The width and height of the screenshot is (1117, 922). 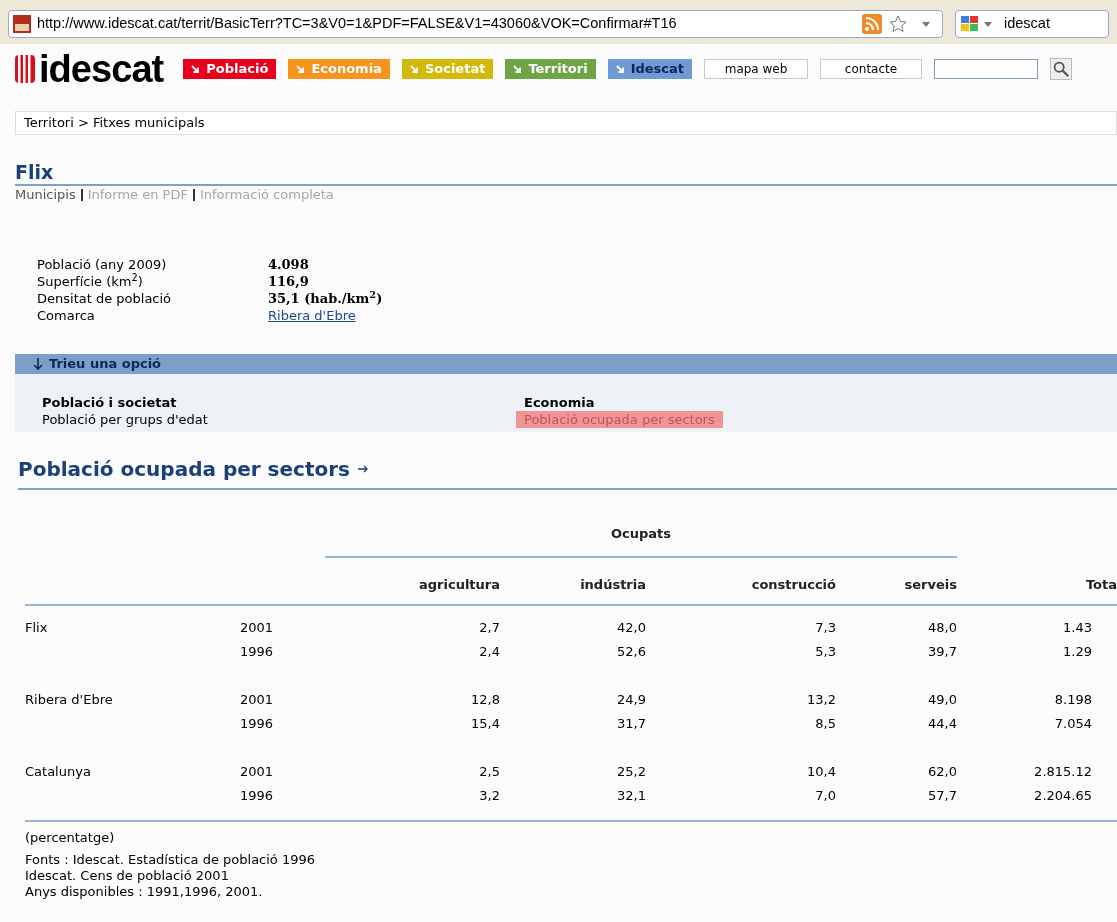 What do you see at coordinates (144, 892) in the screenshot?
I see `source-note: Anys disponibles : 1991,1996, 2001.` at bounding box center [144, 892].